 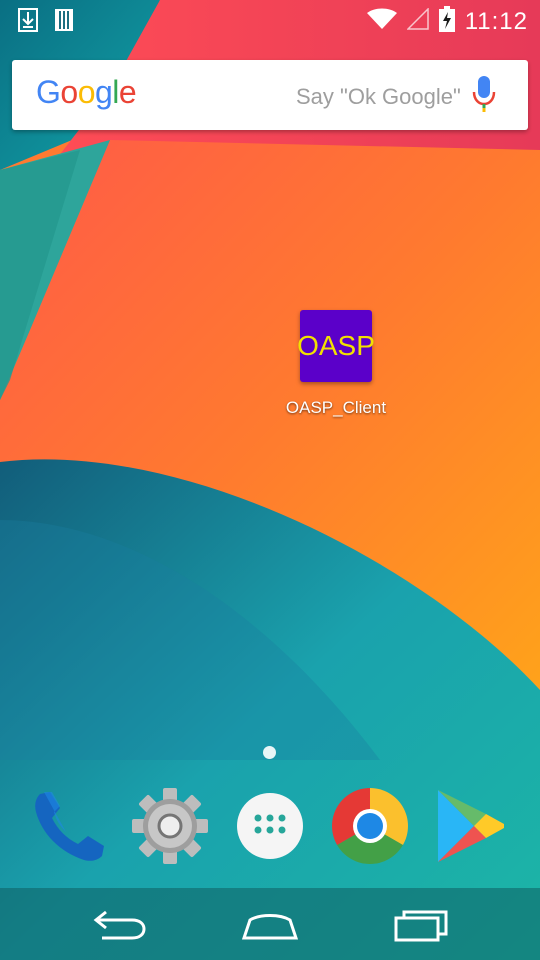 What do you see at coordinates (70, 826) in the screenshot?
I see `phone-icon` at bounding box center [70, 826].